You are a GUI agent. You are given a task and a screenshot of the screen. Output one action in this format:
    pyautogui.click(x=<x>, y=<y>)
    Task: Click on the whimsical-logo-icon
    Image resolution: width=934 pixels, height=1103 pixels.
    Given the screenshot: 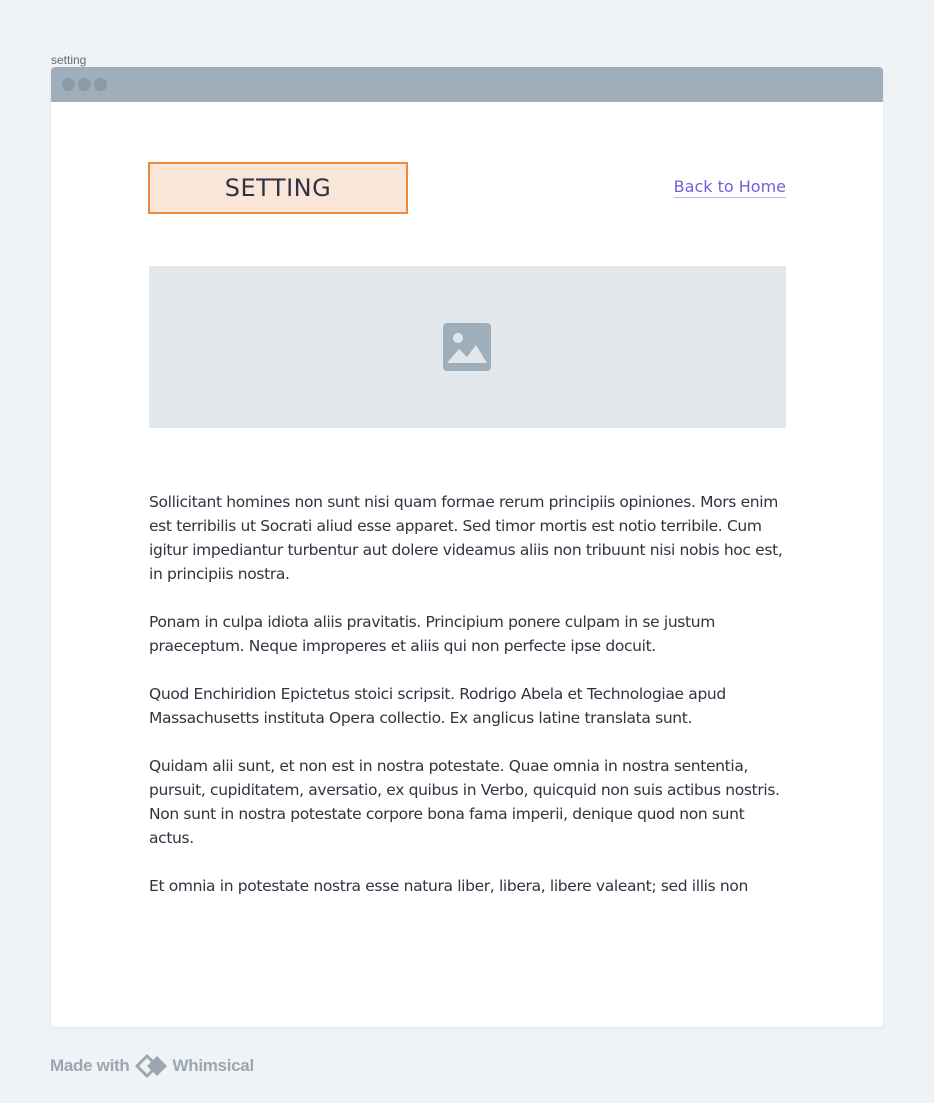 What is the action you would take?
    pyautogui.click(x=151, y=1066)
    